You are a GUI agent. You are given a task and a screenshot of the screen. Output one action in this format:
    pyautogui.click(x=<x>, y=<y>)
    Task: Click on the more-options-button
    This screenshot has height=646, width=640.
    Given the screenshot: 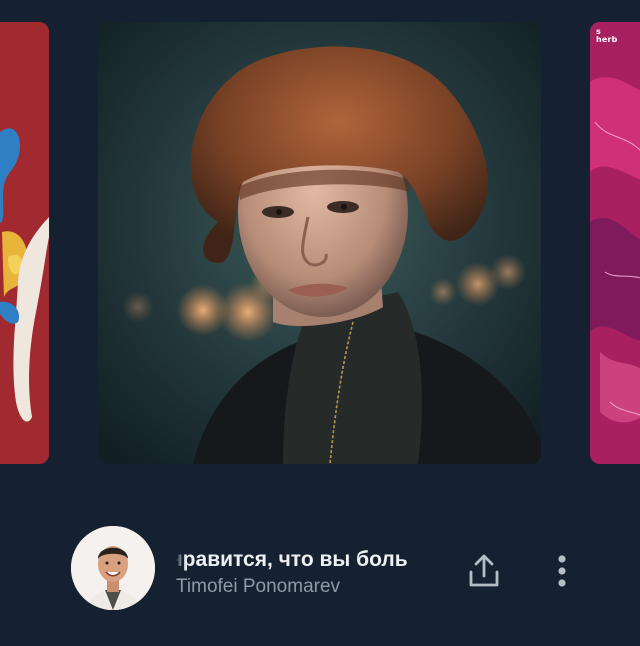 What is the action you would take?
    pyautogui.click(x=562, y=571)
    